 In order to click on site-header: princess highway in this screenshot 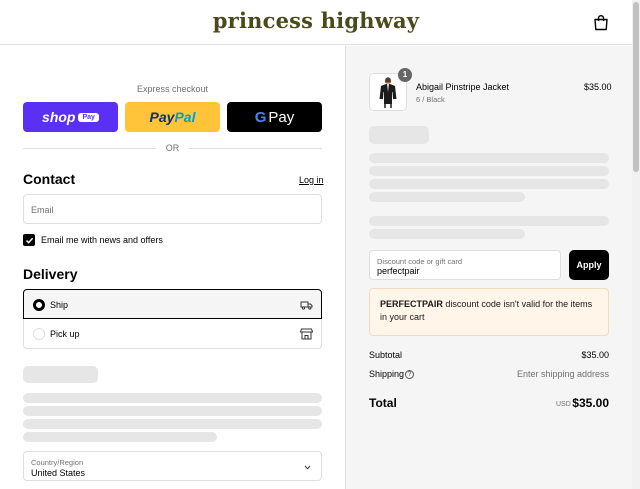, I will do `click(316, 22)`.